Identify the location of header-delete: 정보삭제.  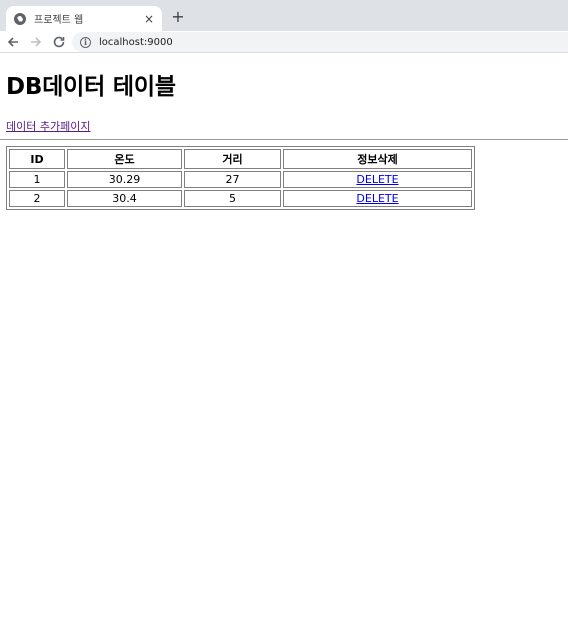
(377, 159).